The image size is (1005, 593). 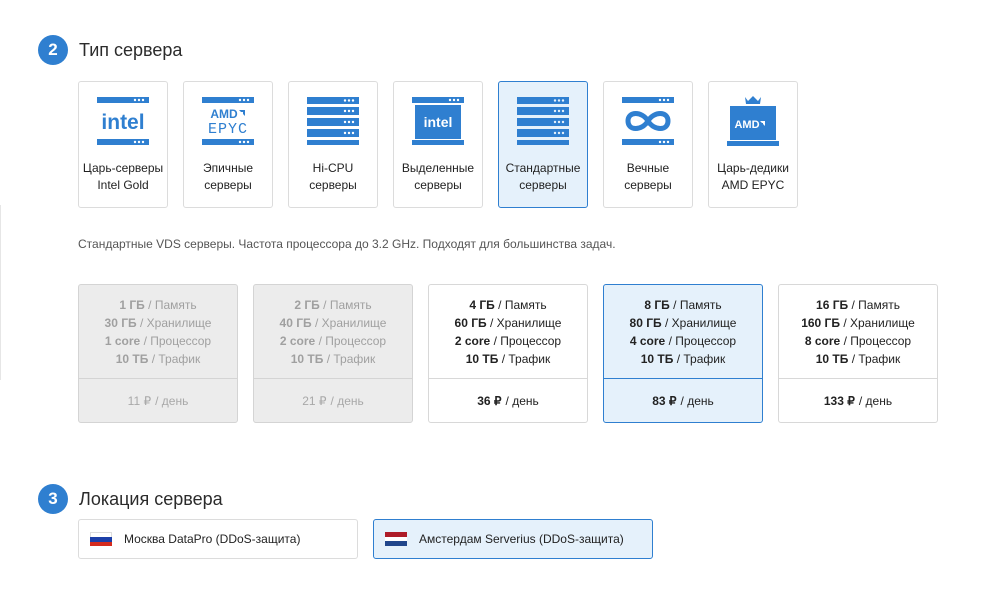 I want to click on amd-epyc-icon: AMD EPYC, so click(x=228, y=121).